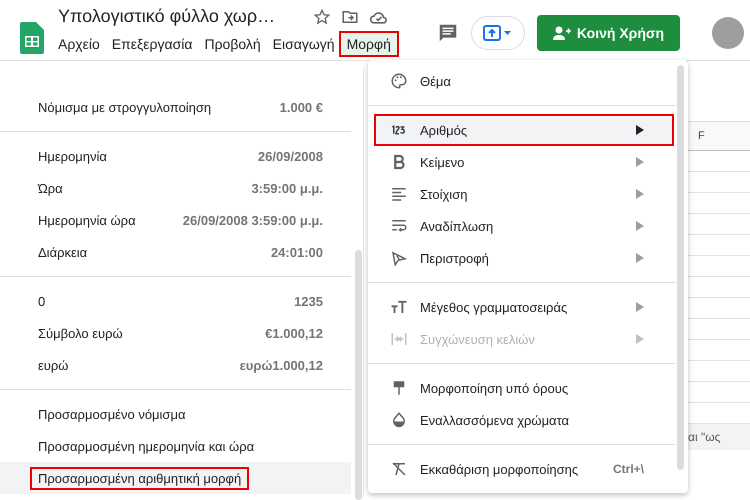 Image resolution: width=750 pixels, height=500 pixels. What do you see at coordinates (281, 365) in the screenshot?
I see `format-example: ευρώ1.000,12` at bounding box center [281, 365].